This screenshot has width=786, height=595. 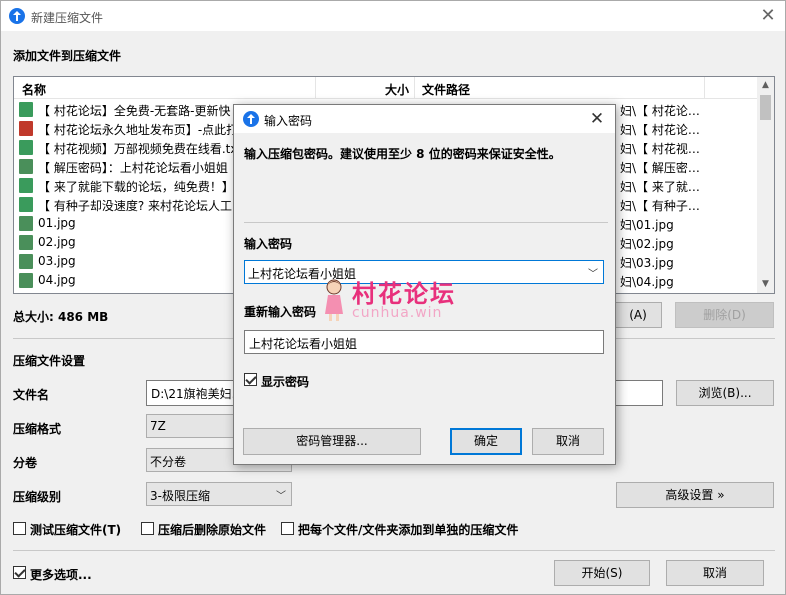 I want to click on dialog-titlebar: 输入密码 ✕, so click(x=424, y=119).